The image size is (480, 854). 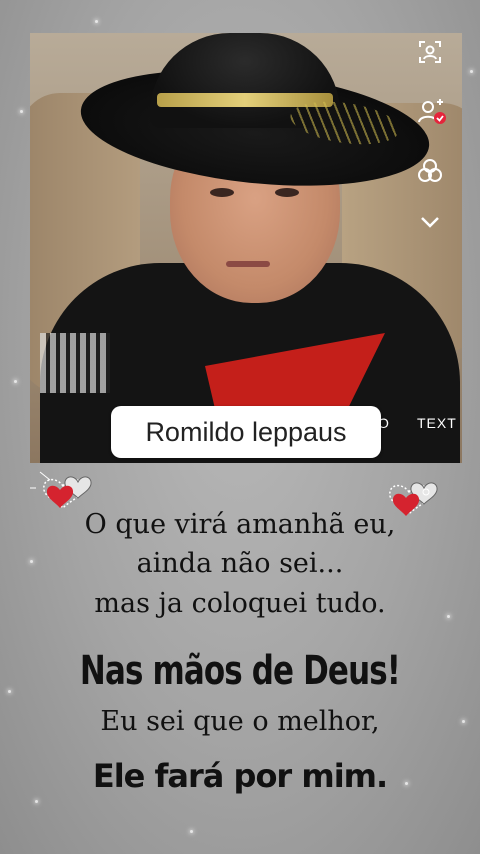 What do you see at coordinates (240, 671) in the screenshot?
I see `message-line-4: Nas mãos de Deus!` at bounding box center [240, 671].